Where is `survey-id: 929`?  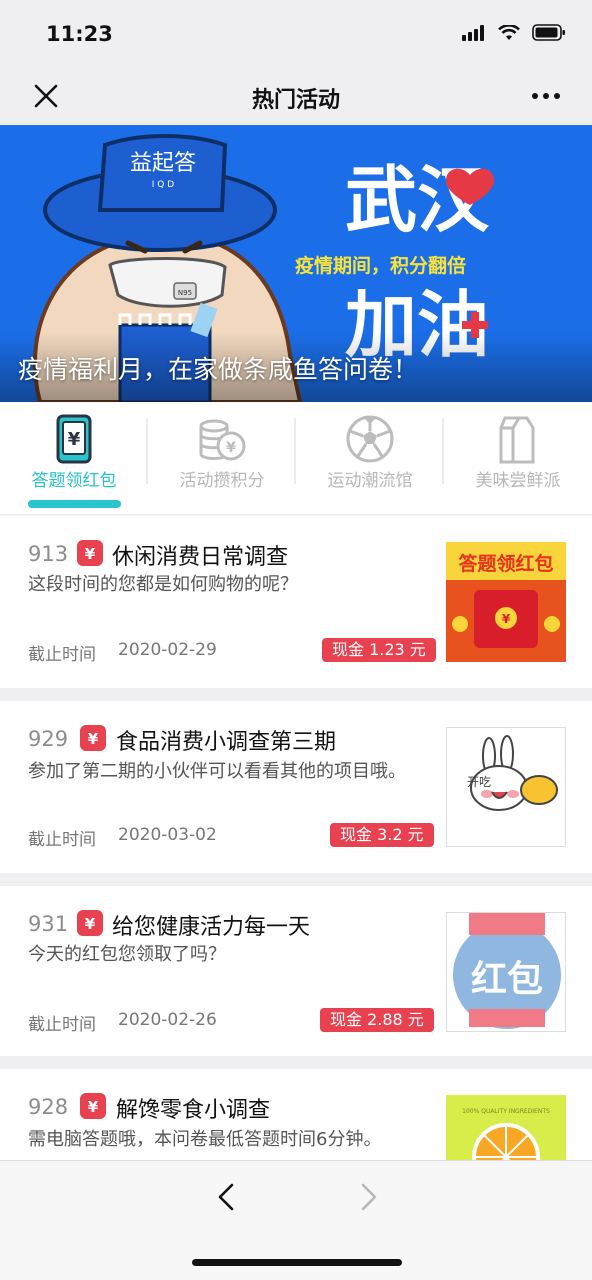 survey-id: 929 is located at coordinates (48, 739).